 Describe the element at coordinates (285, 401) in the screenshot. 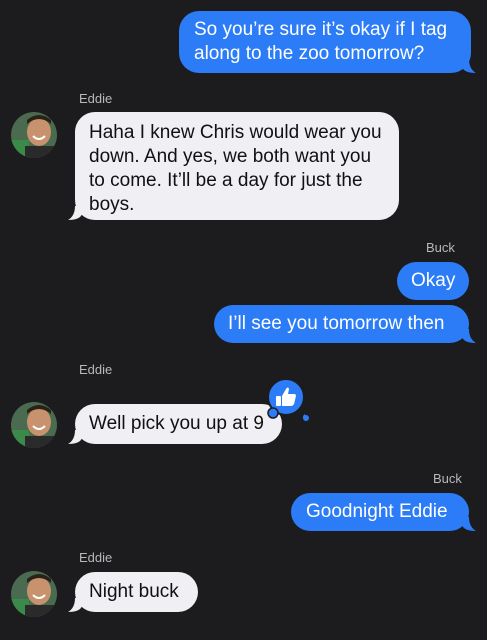

I see `thumbs-up-icon` at that location.